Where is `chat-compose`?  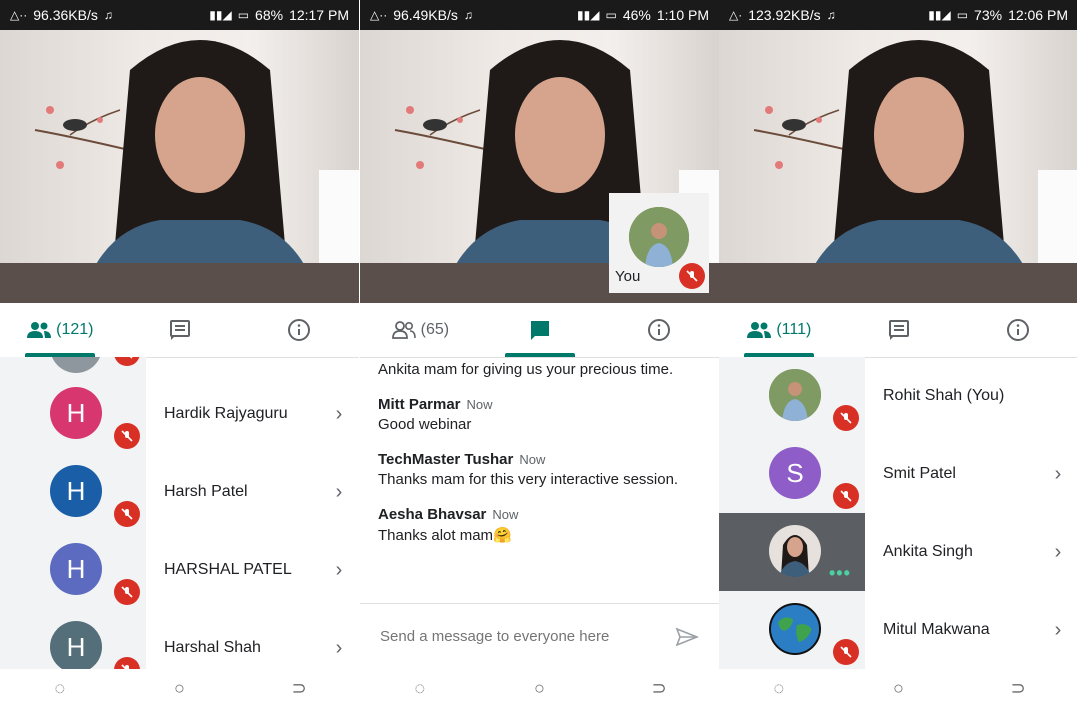
chat-compose is located at coordinates (539, 636).